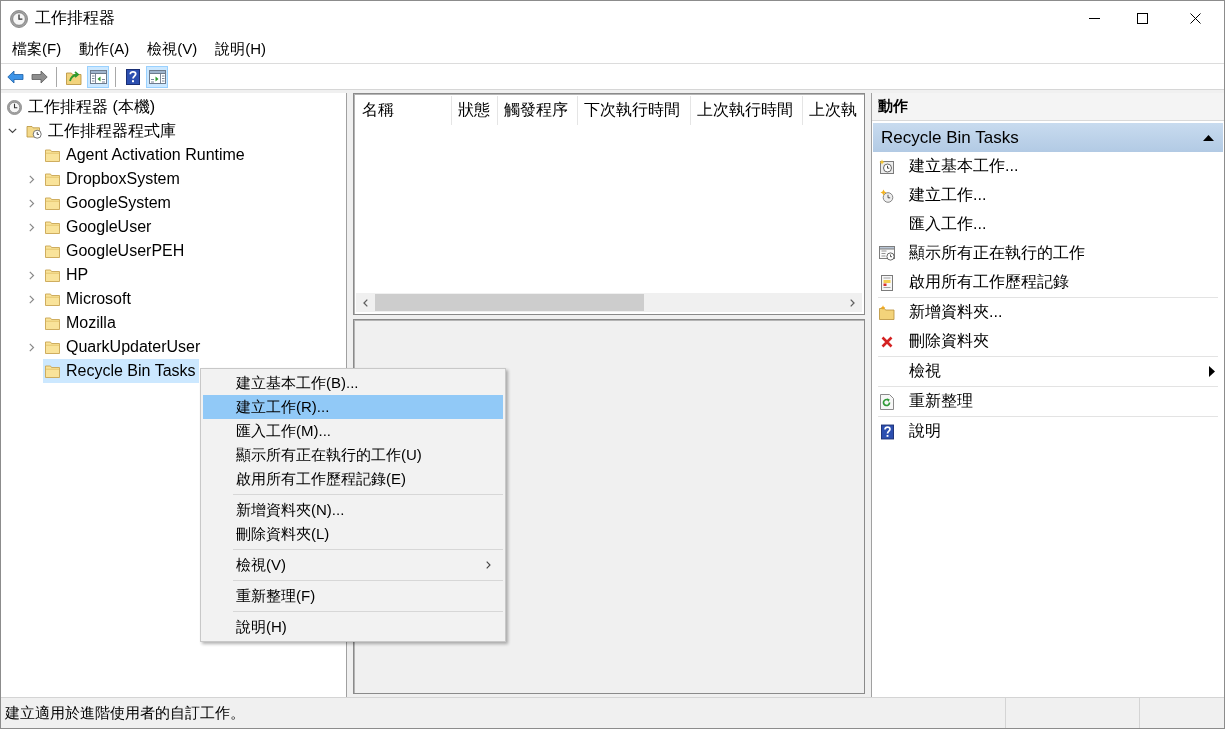 The image size is (1225, 729). What do you see at coordinates (887, 401) in the screenshot?
I see `refresh-icon` at bounding box center [887, 401].